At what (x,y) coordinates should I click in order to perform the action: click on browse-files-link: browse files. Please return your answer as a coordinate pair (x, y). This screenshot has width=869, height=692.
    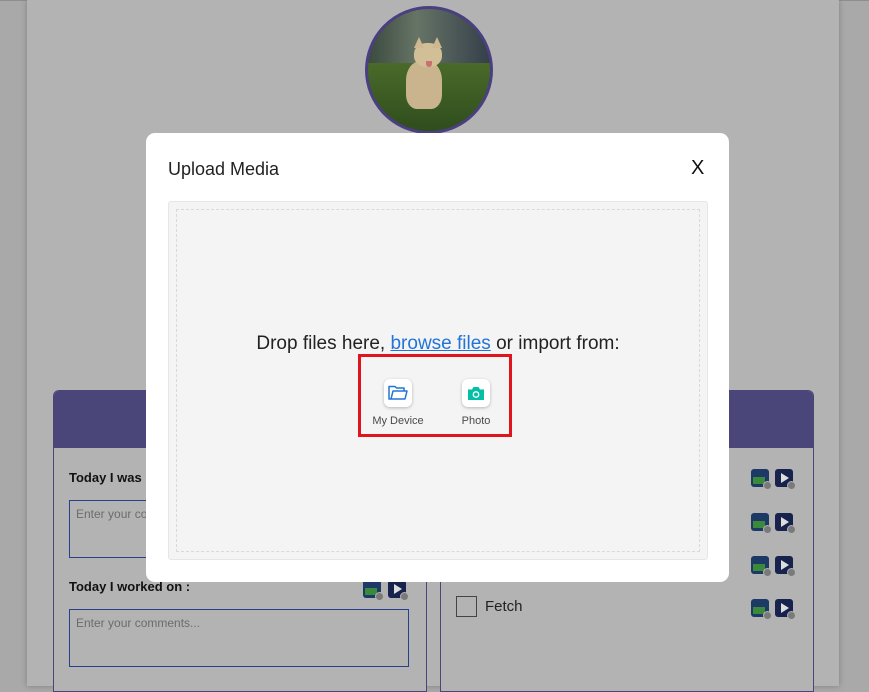
    Looking at the image, I should click on (440, 343).